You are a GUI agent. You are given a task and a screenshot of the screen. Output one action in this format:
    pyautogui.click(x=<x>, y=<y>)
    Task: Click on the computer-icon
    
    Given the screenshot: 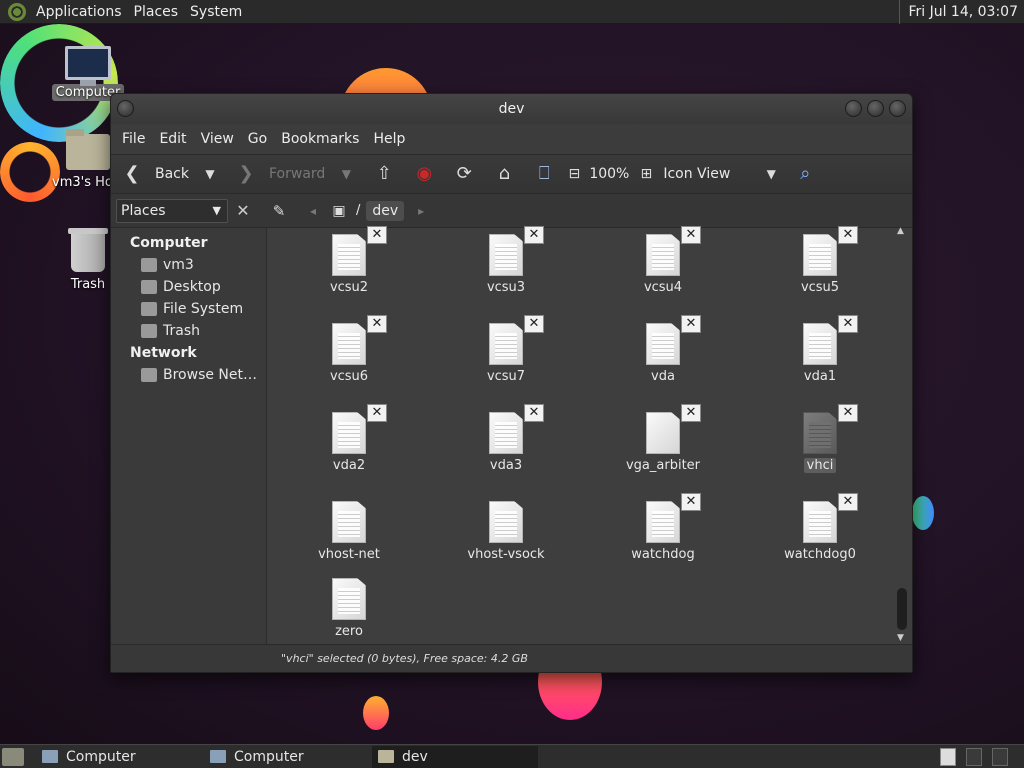 What is the action you would take?
    pyautogui.click(x=218, y=756)
    